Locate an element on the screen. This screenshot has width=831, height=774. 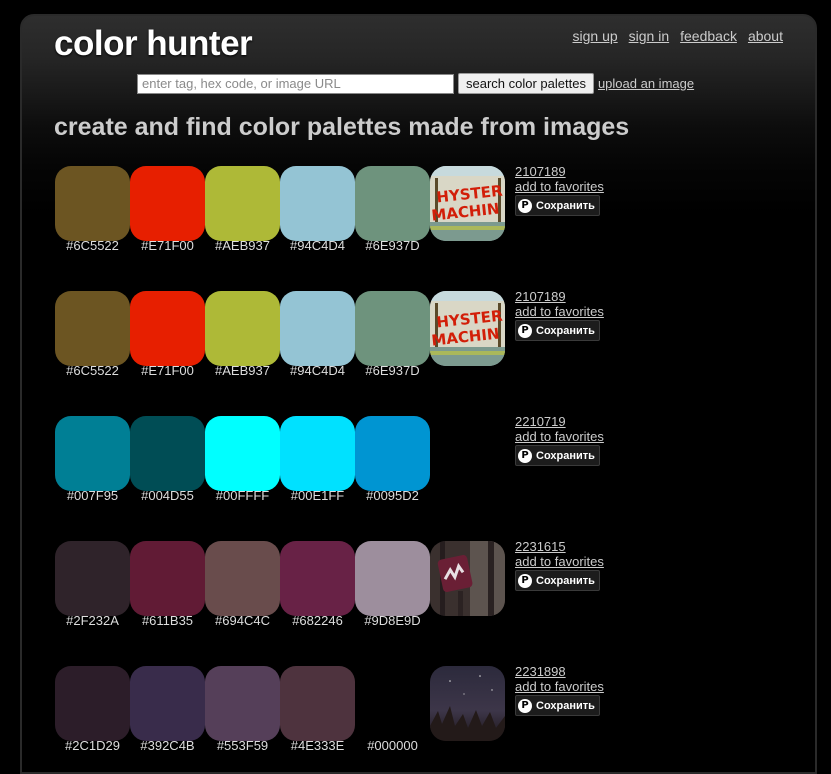
color-swatch: #004D55 is located at coordinates (167, 459).